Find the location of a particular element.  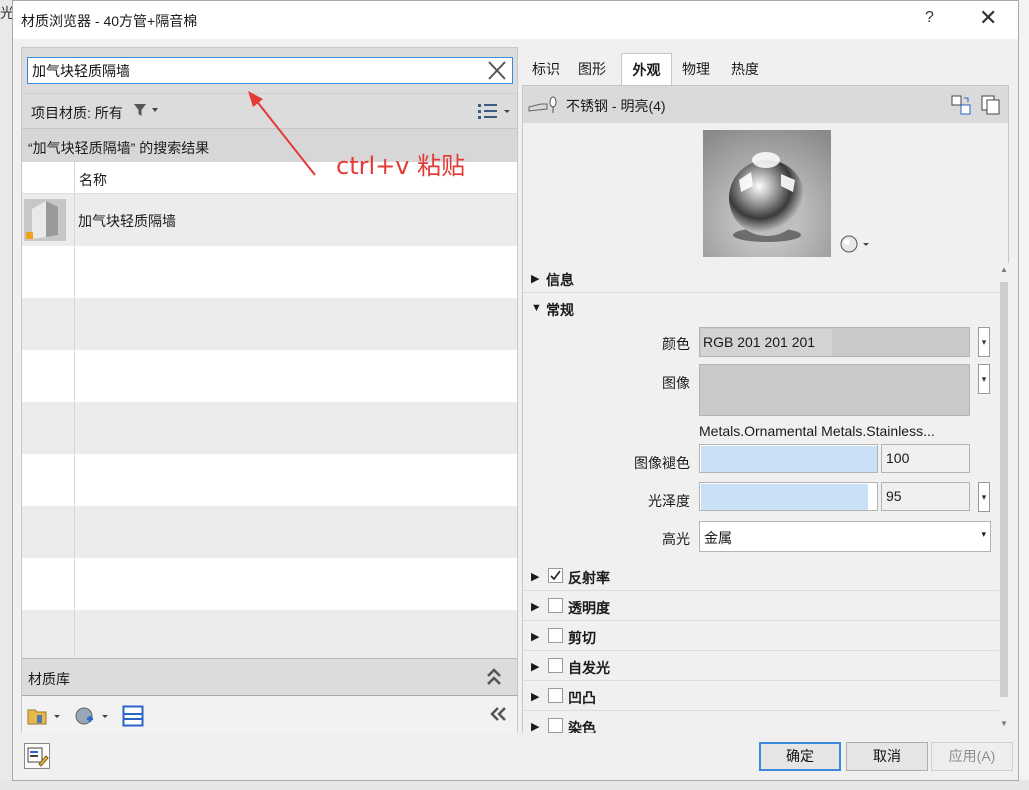

material-editor-toggle-icon is located at coordinates (37, 756).